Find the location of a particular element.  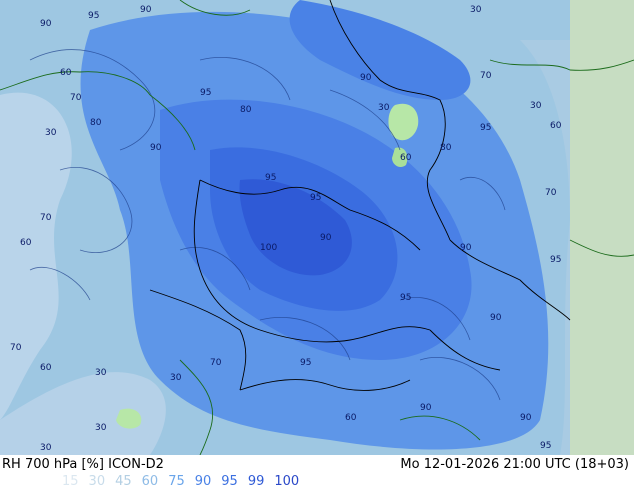

legend-item: 45 is located at coordinates (123, 481).